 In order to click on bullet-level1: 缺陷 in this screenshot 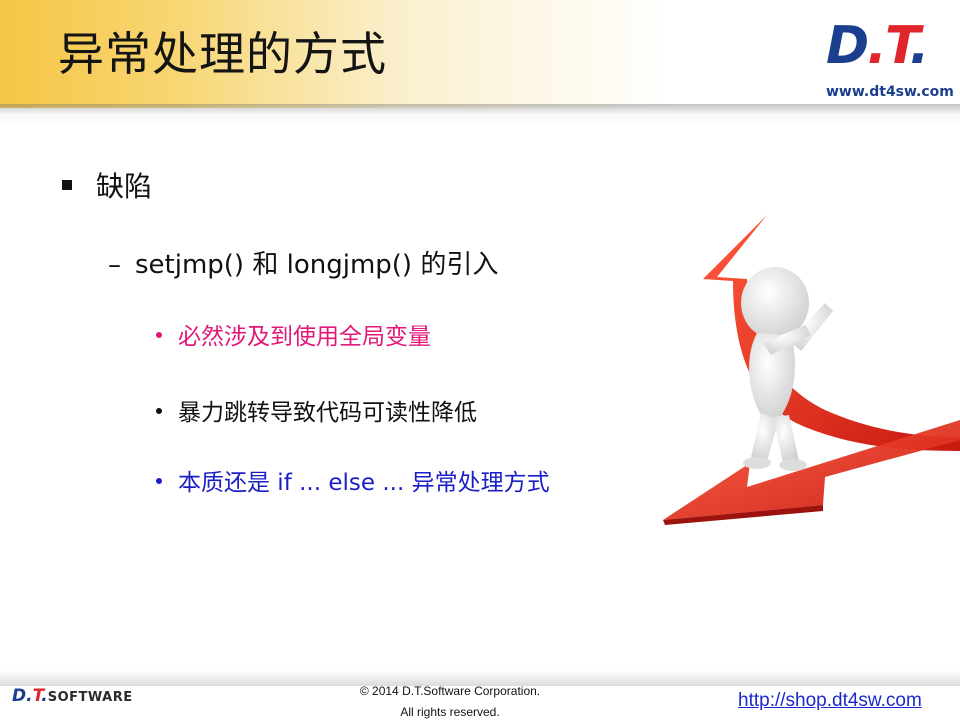, I will do `click(107, 185)`.